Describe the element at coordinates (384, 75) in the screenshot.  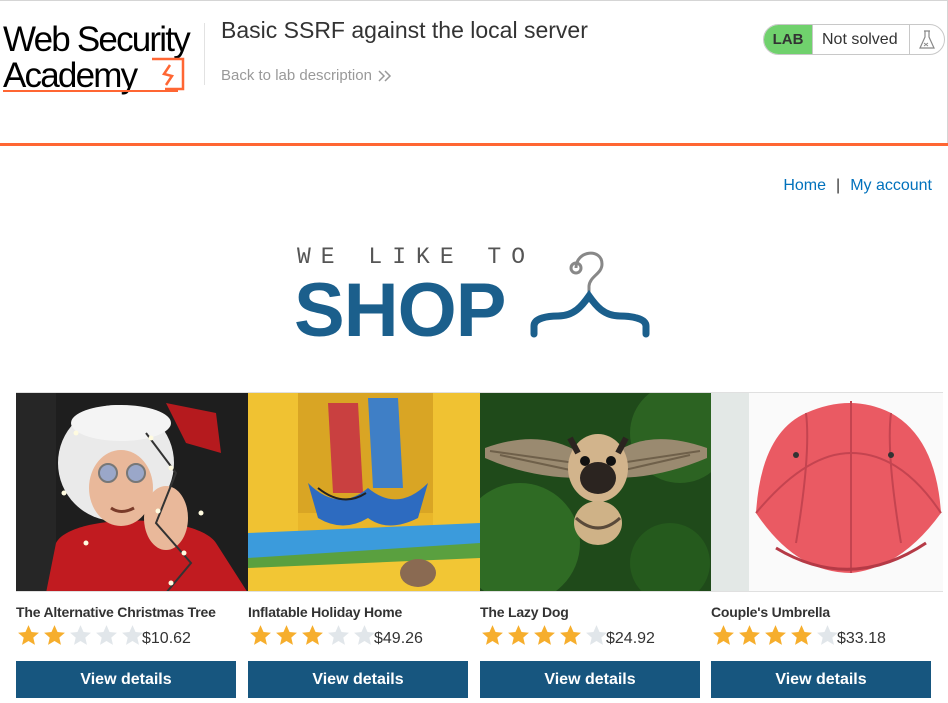
I see `double-chevron-right-icon` at that location.